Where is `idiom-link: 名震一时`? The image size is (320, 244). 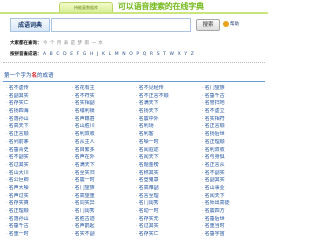 idiom-link: 名震一时 is located at coordinates (104, 181).